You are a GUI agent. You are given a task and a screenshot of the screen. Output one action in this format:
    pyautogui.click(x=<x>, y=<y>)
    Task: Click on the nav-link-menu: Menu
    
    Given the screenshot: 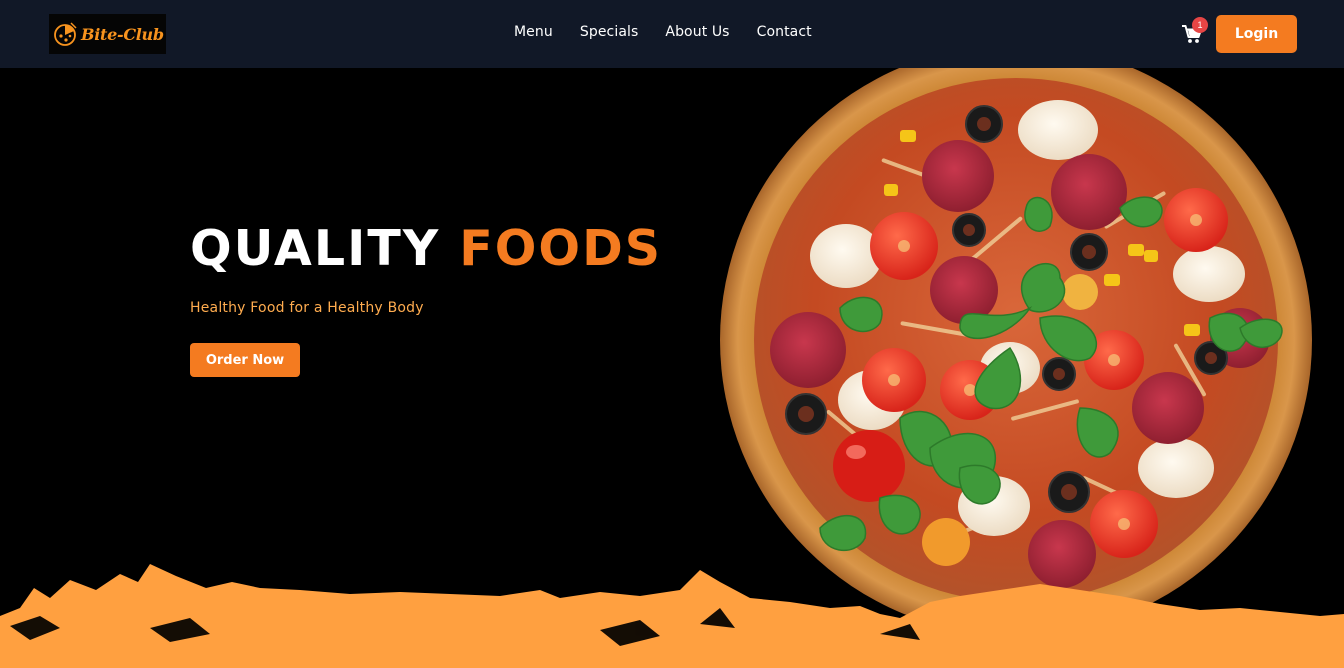 What is the action you would take?
    pyautogui.click(x=533, y=32)
    